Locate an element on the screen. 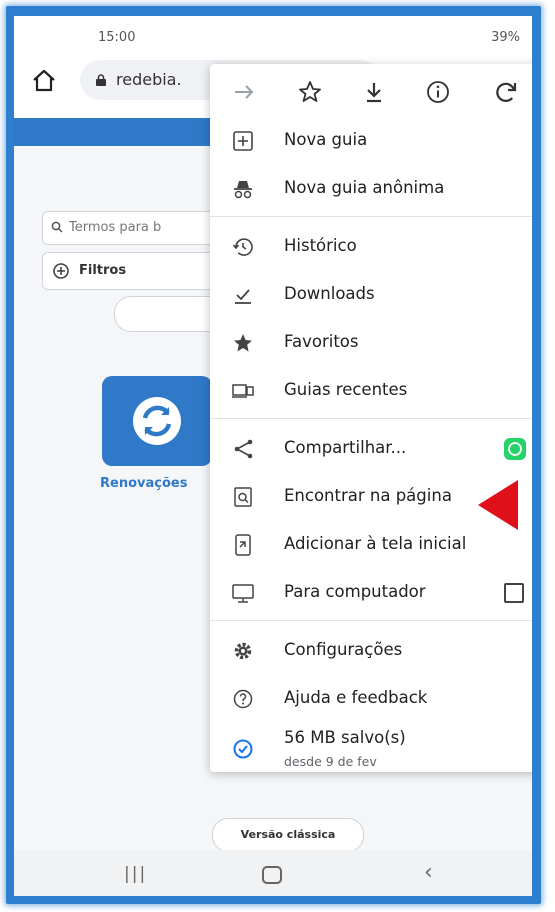  url-text: redebia. is located at coordinates (149, 79).